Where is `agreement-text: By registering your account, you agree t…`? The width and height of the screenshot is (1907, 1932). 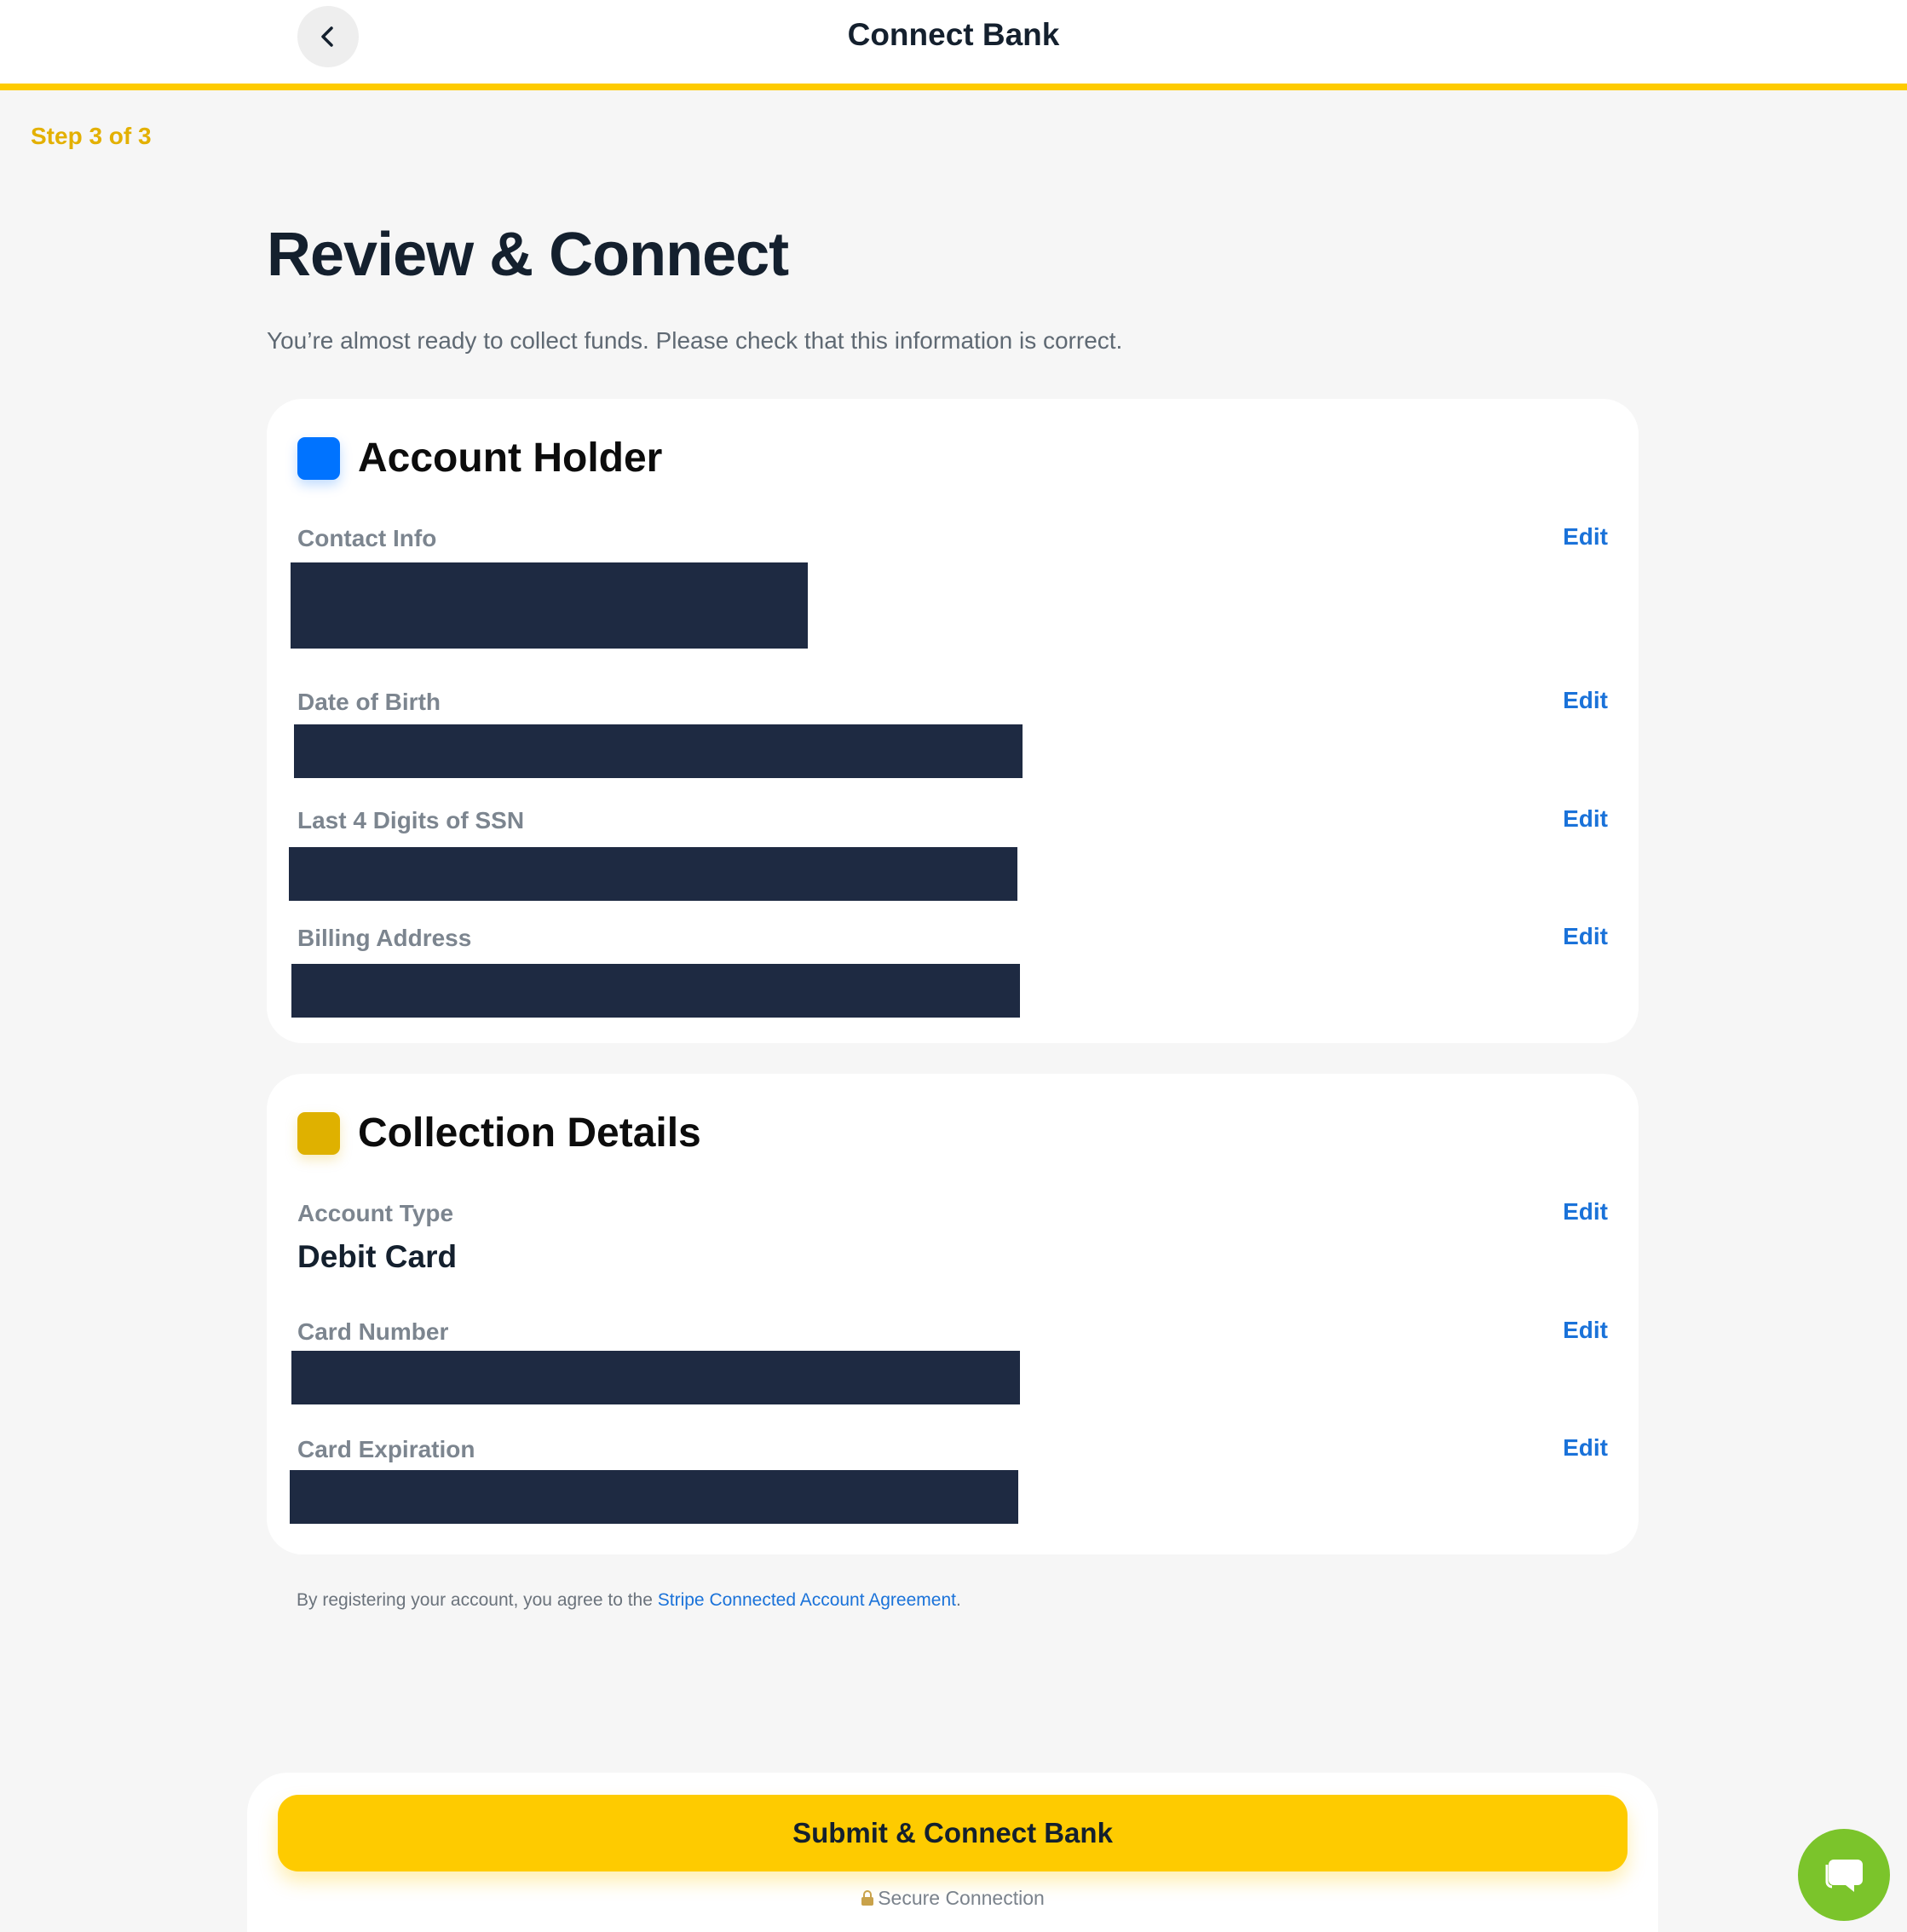 agreement-text: By registering your account, you agree t… is located at coordinates (629, 1600).